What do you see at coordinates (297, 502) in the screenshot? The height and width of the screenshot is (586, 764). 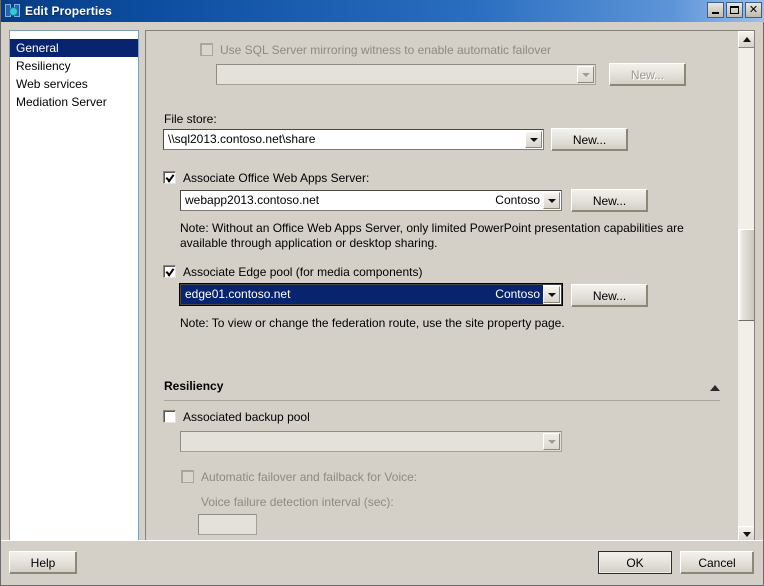 I see `voice-interval-label: Voice failure detection interval (sec):` at bounding box center [297, 502].